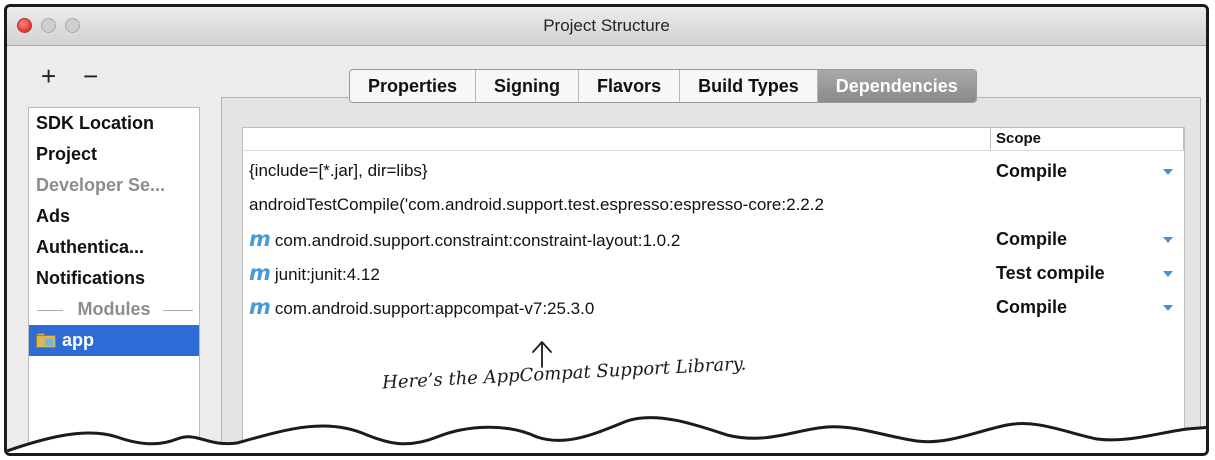 This screenshot has width=1215, height=460. I want to click on dependency-cell: m junit:junit:4.12, so click(314, 273).